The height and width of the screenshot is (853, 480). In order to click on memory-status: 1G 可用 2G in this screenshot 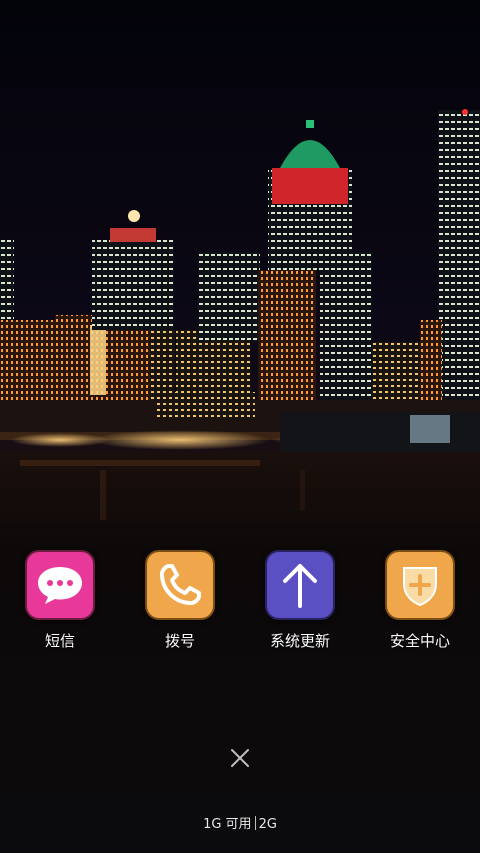, I will do `click(240, 825)`.